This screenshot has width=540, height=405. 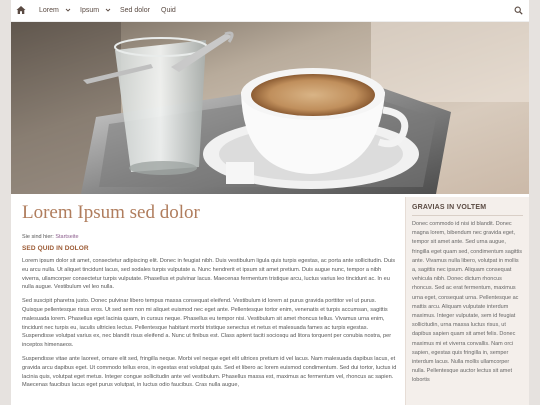 I want to click on sidebar-title: GRAVIAS IN VOLTEM, so click(x=449, y=207).